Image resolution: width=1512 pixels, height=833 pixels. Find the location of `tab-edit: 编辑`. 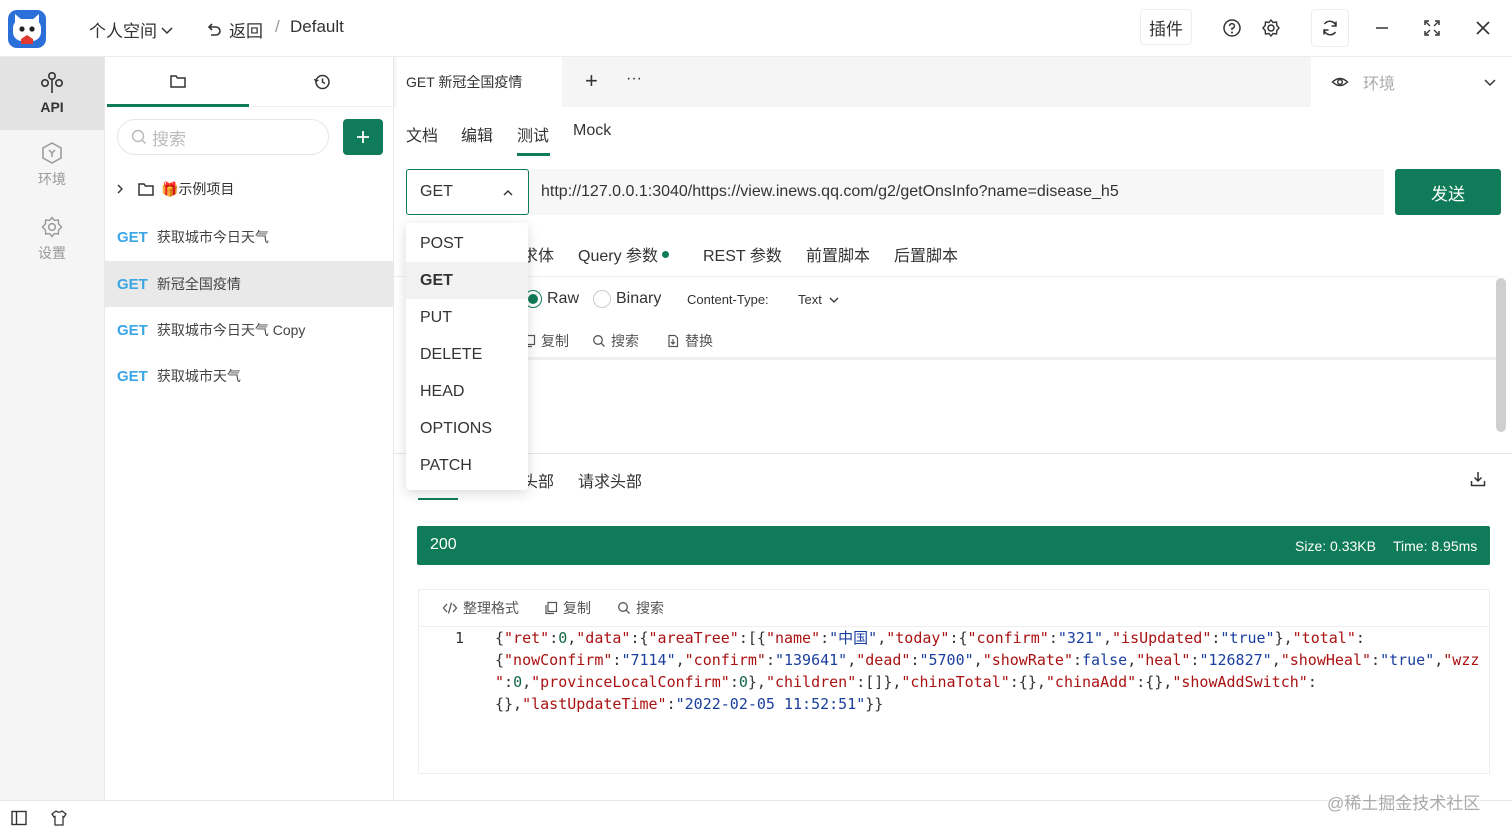

tab-edit: 编辑 is located at coordinates (477, 134).